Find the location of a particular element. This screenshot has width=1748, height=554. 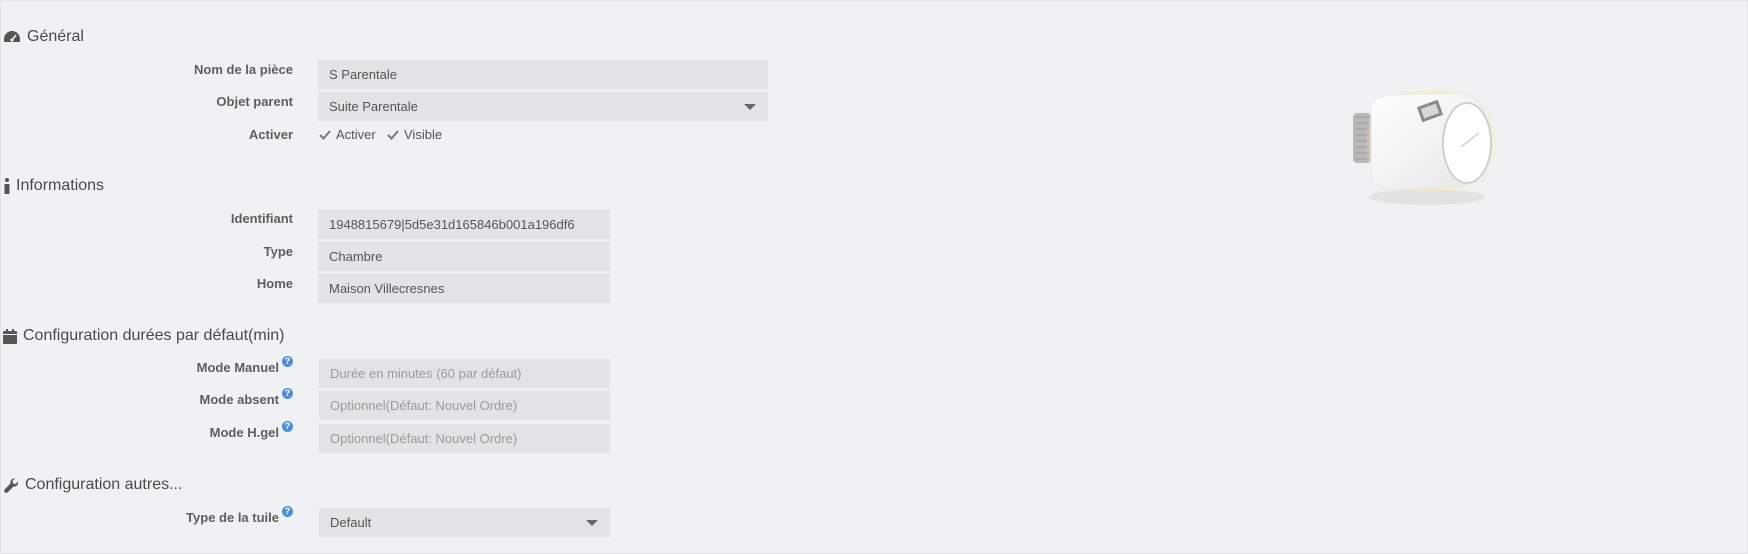

tile-type-select: Default is located at coordinates (464, 522).